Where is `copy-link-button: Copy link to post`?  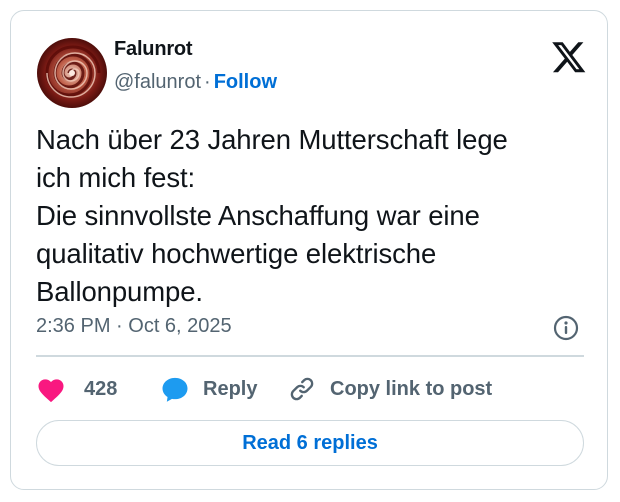
copy-link-button: Copy link to post is located at coordinates (390, 389).